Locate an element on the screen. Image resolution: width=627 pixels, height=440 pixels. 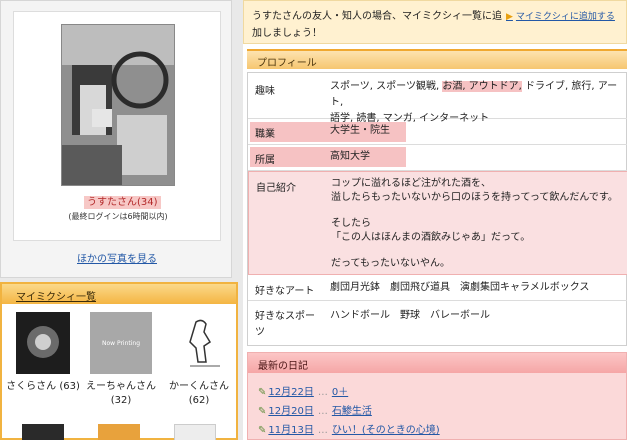
profile-section-title: プロフィール is located at coordinates (437, 59).